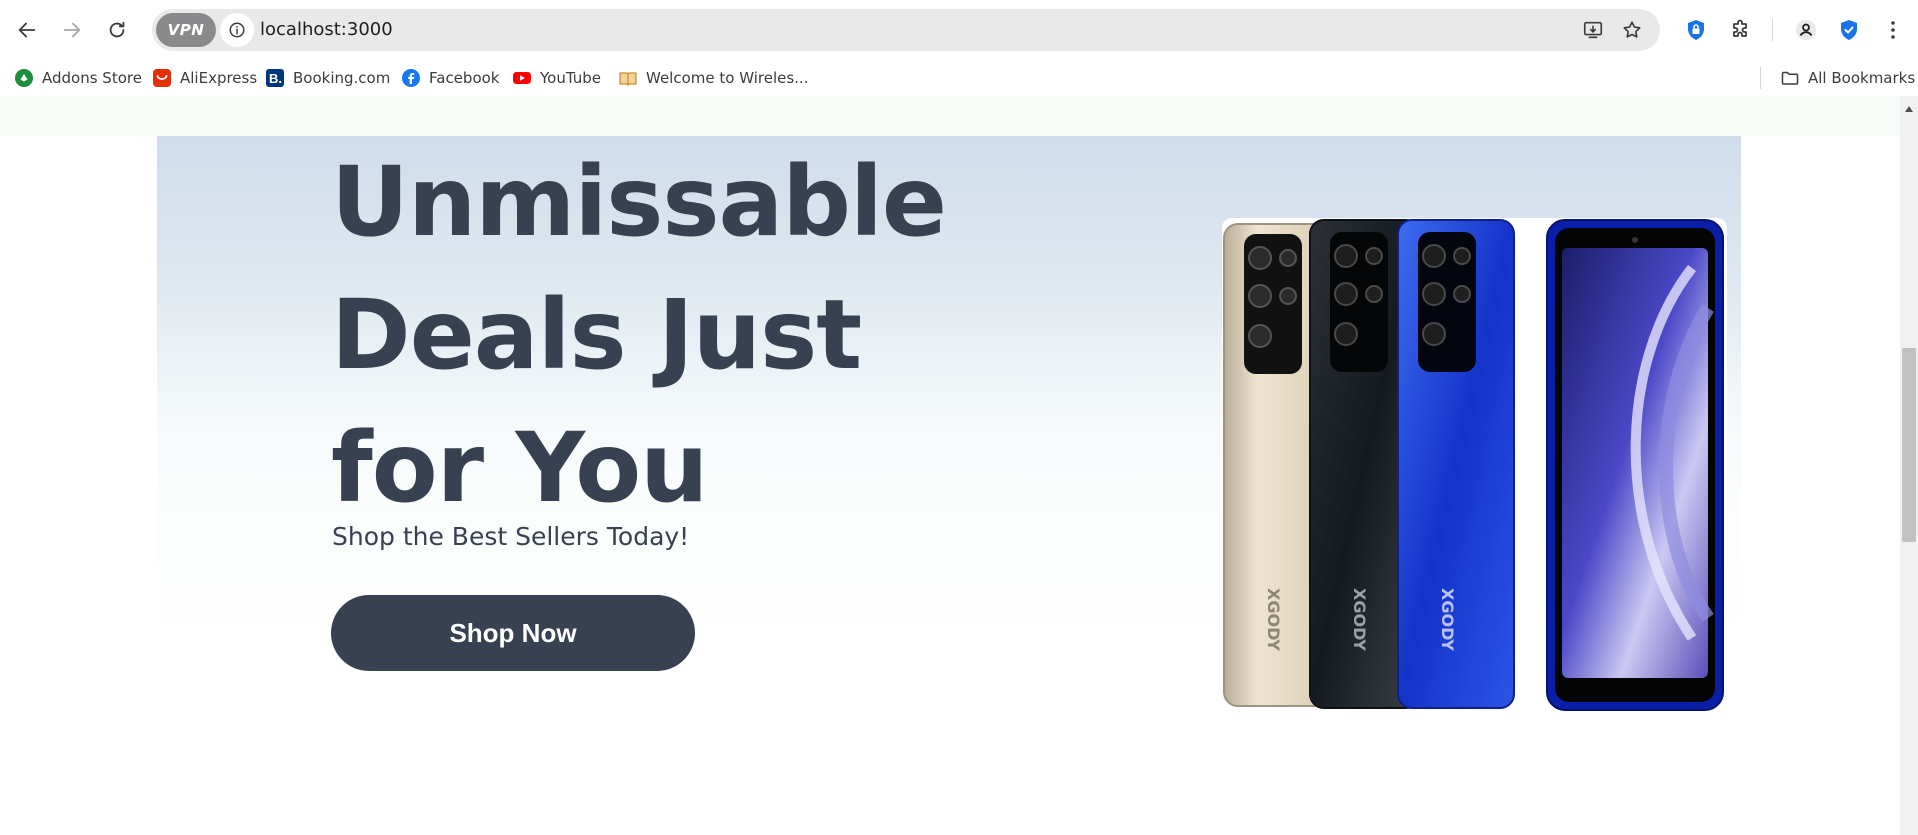 This screenshot has height=835, width=1918. I want to click on youtube-icon, so click(522, 78).